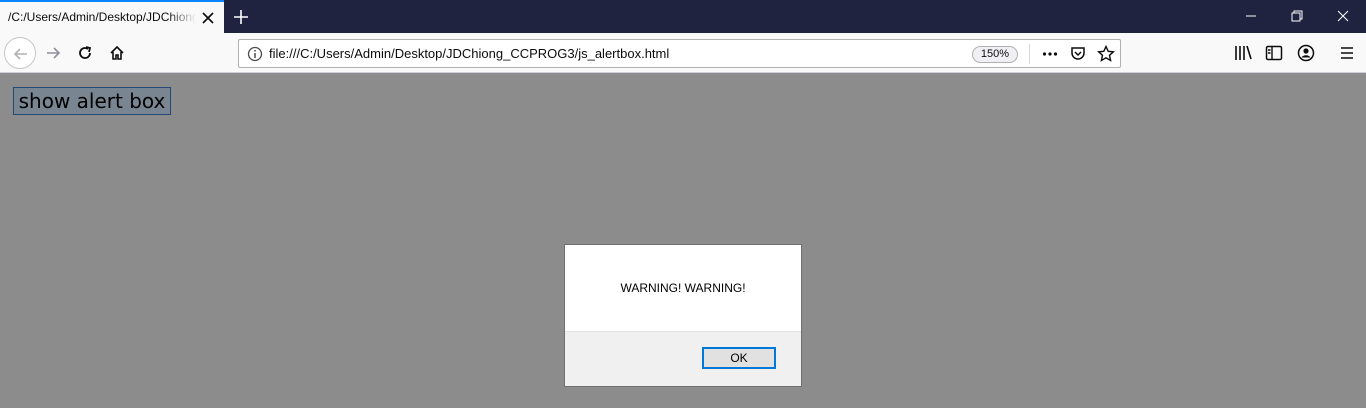 The height and width of the screenshot is (408, 1366). I want to click on library-icon, so click(1243, 53).